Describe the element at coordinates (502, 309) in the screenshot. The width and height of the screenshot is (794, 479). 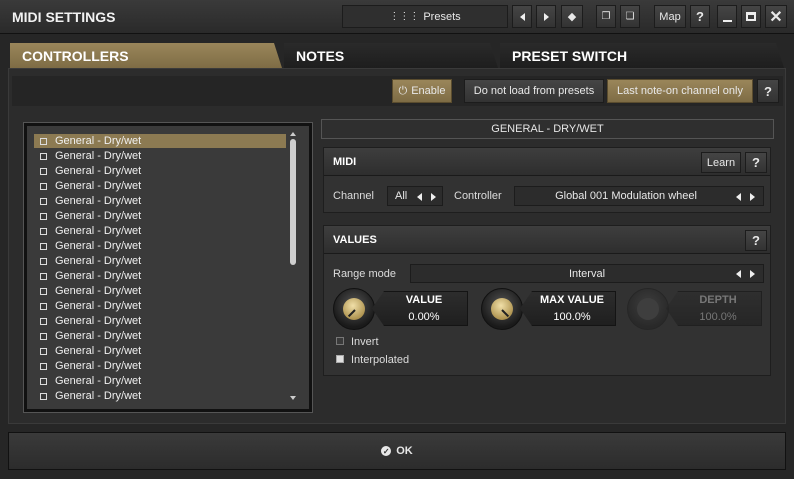
I see `max-value-knob` at that location.